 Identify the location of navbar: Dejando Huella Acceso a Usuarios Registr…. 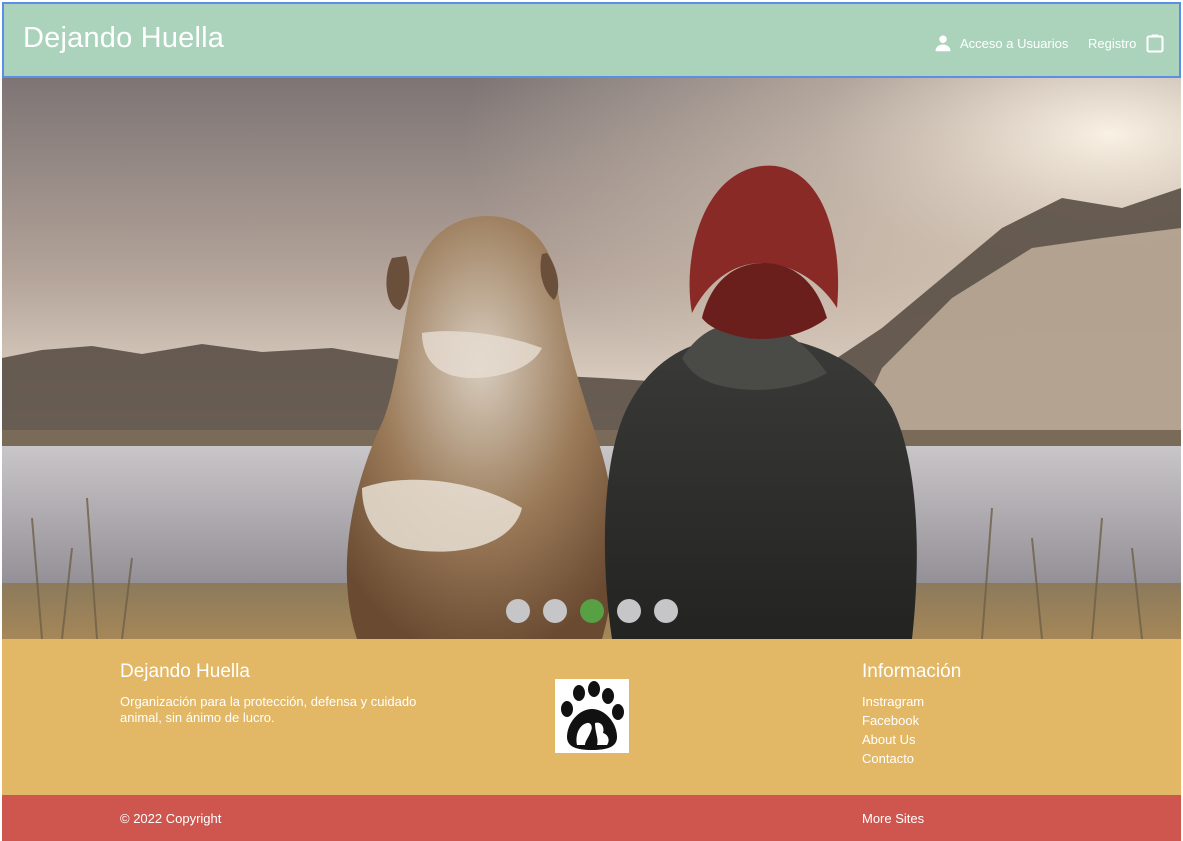
(591, 40).